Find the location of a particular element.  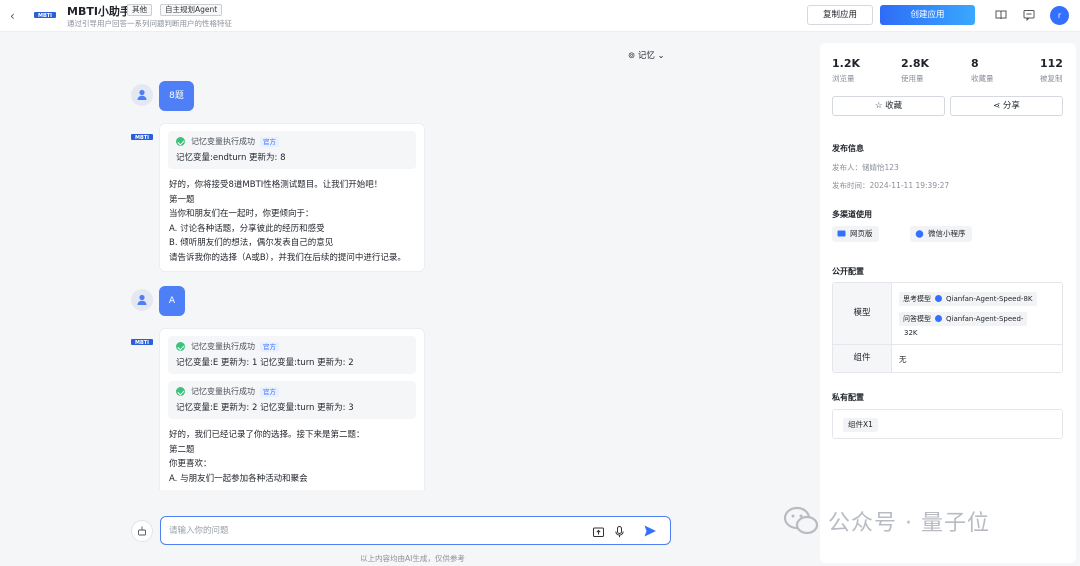

channel-label: 微信小程序 is located at coordinates (947, 233).